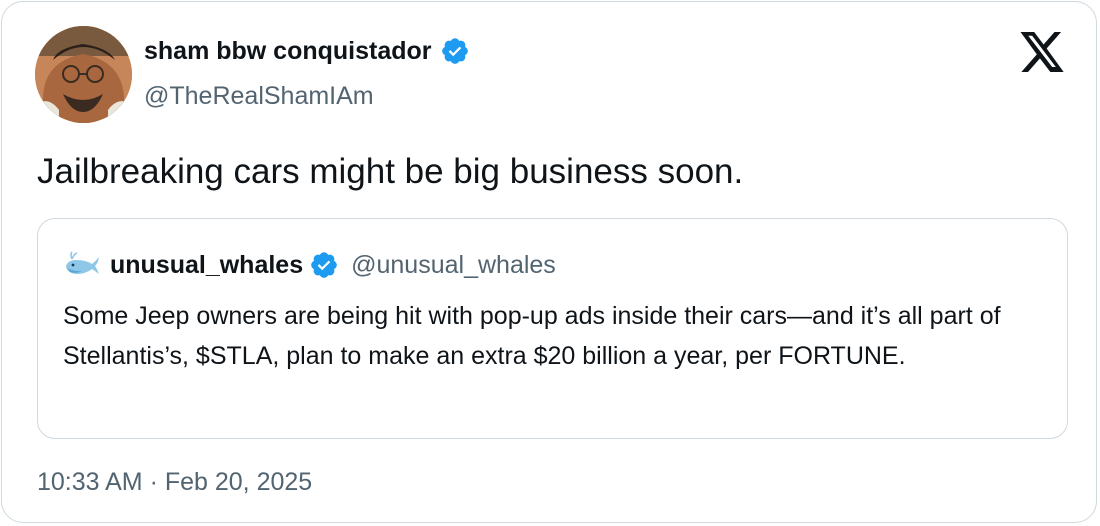 This screenshot has height=526, width=1100. Describe the element at coordinates (206, 265) in the screenshot. I see `quoted-author-name: unusual_whales` at that location.